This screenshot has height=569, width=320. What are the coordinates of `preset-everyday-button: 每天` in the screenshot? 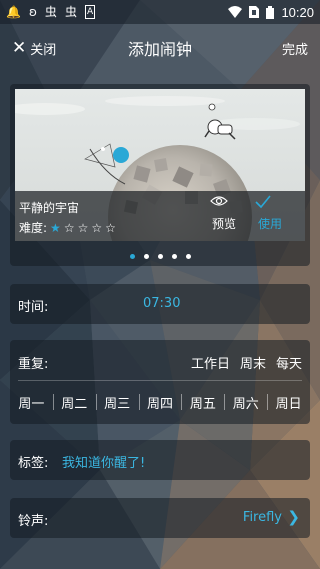 It's located at (289, 362).